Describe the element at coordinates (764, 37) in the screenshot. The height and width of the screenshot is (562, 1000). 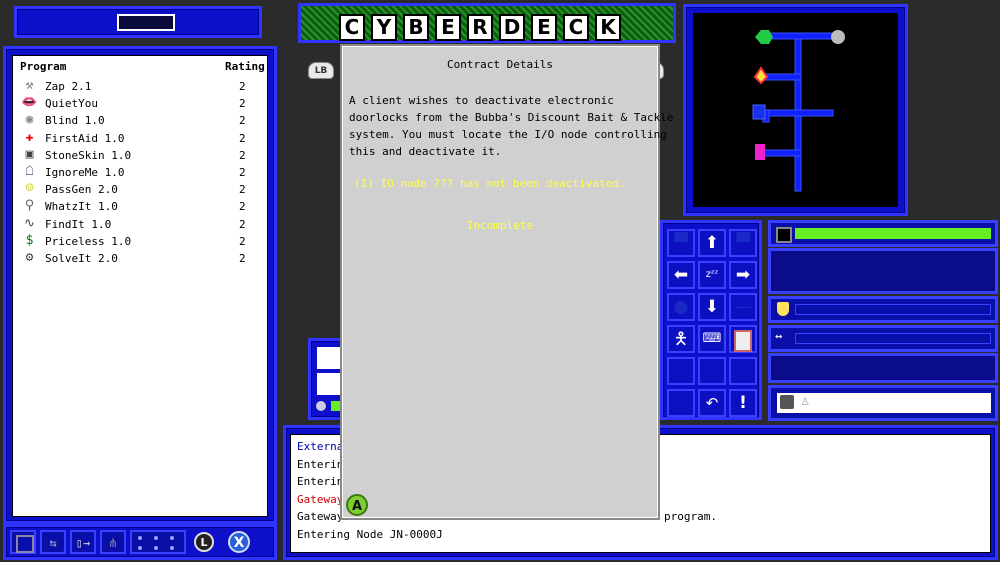
I see `map-node-green` at that location.